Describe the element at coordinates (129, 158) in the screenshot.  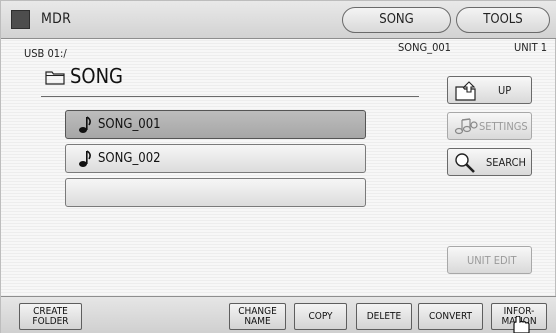
I see `file-name: SONG_002` at that location.